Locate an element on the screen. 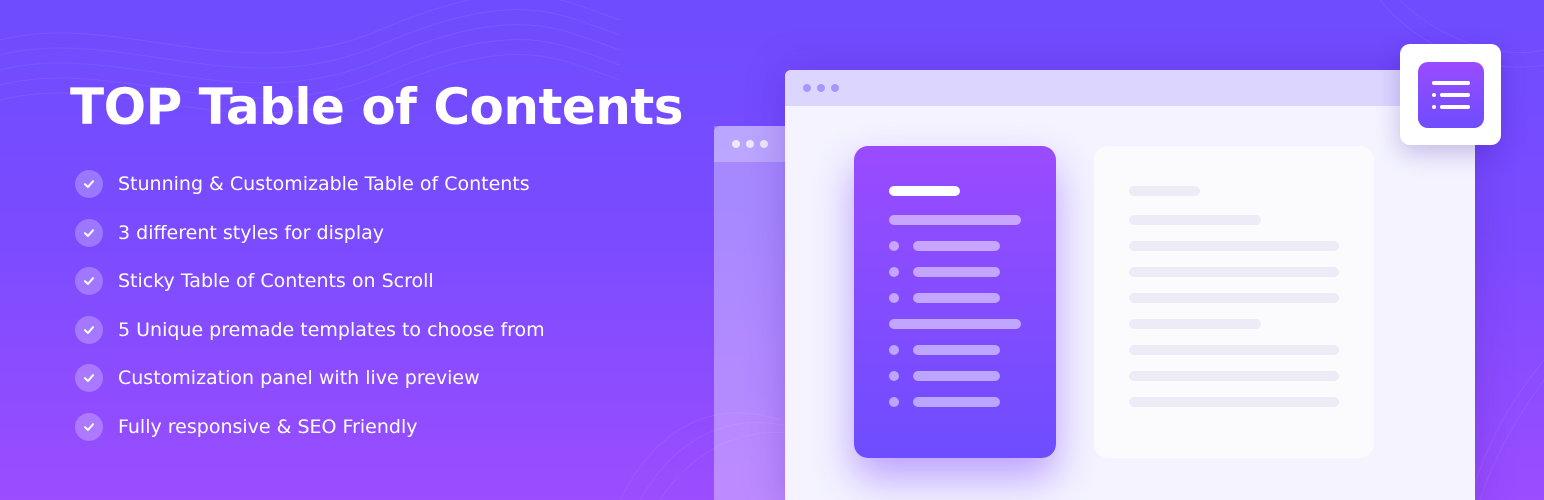 This screenshot has width=1544, height=500. feature-text: 3 different styles for display is located at coordinates (251, 232).